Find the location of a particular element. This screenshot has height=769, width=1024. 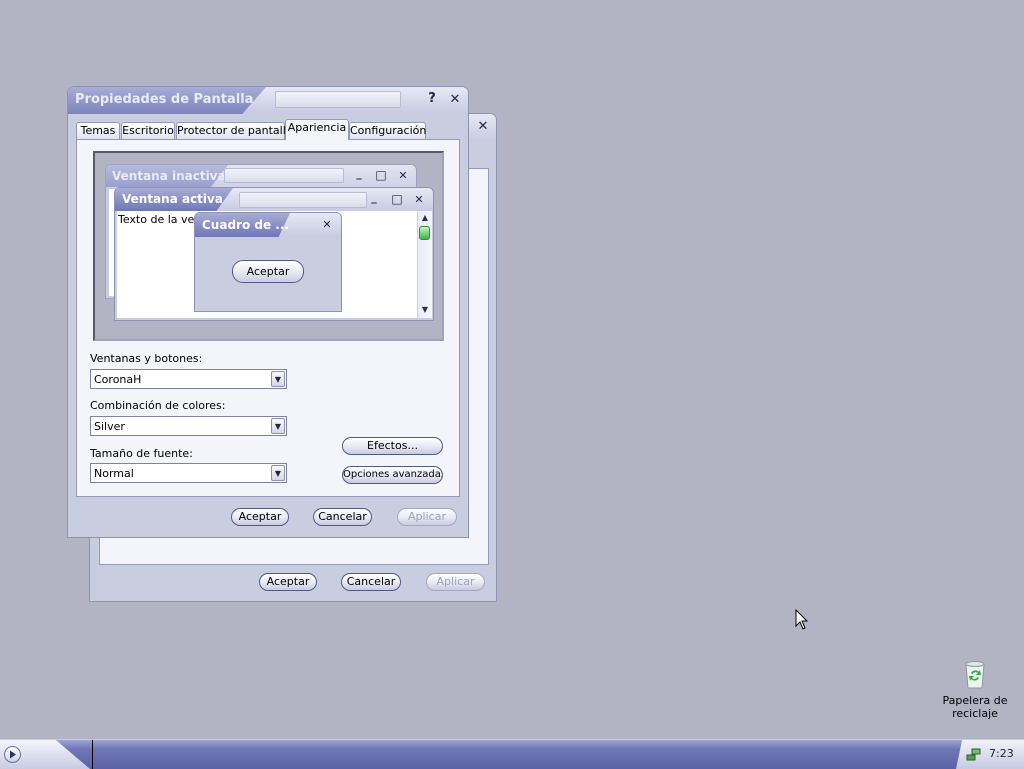

scroll-down-icon: ▼ is located at coordinates (425, 309).